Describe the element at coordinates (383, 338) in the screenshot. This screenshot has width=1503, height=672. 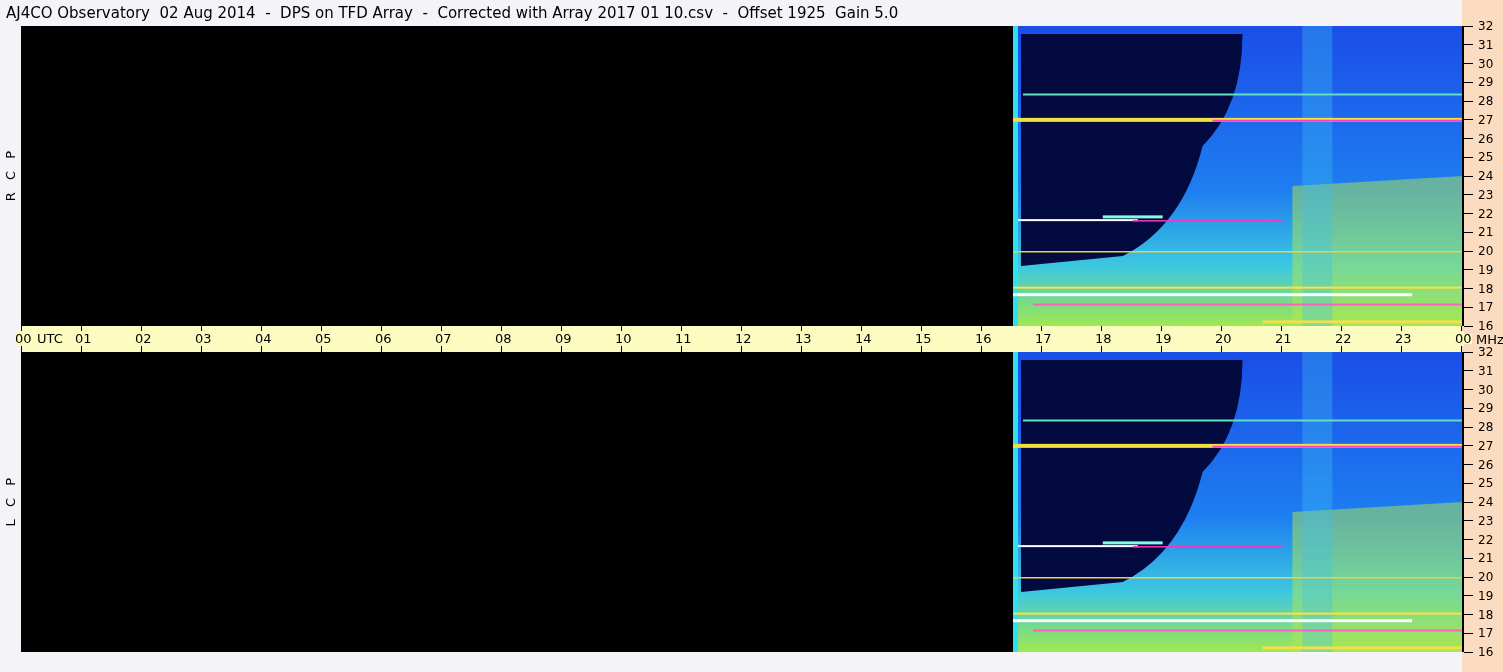
I see `time-label: 06` at that location.